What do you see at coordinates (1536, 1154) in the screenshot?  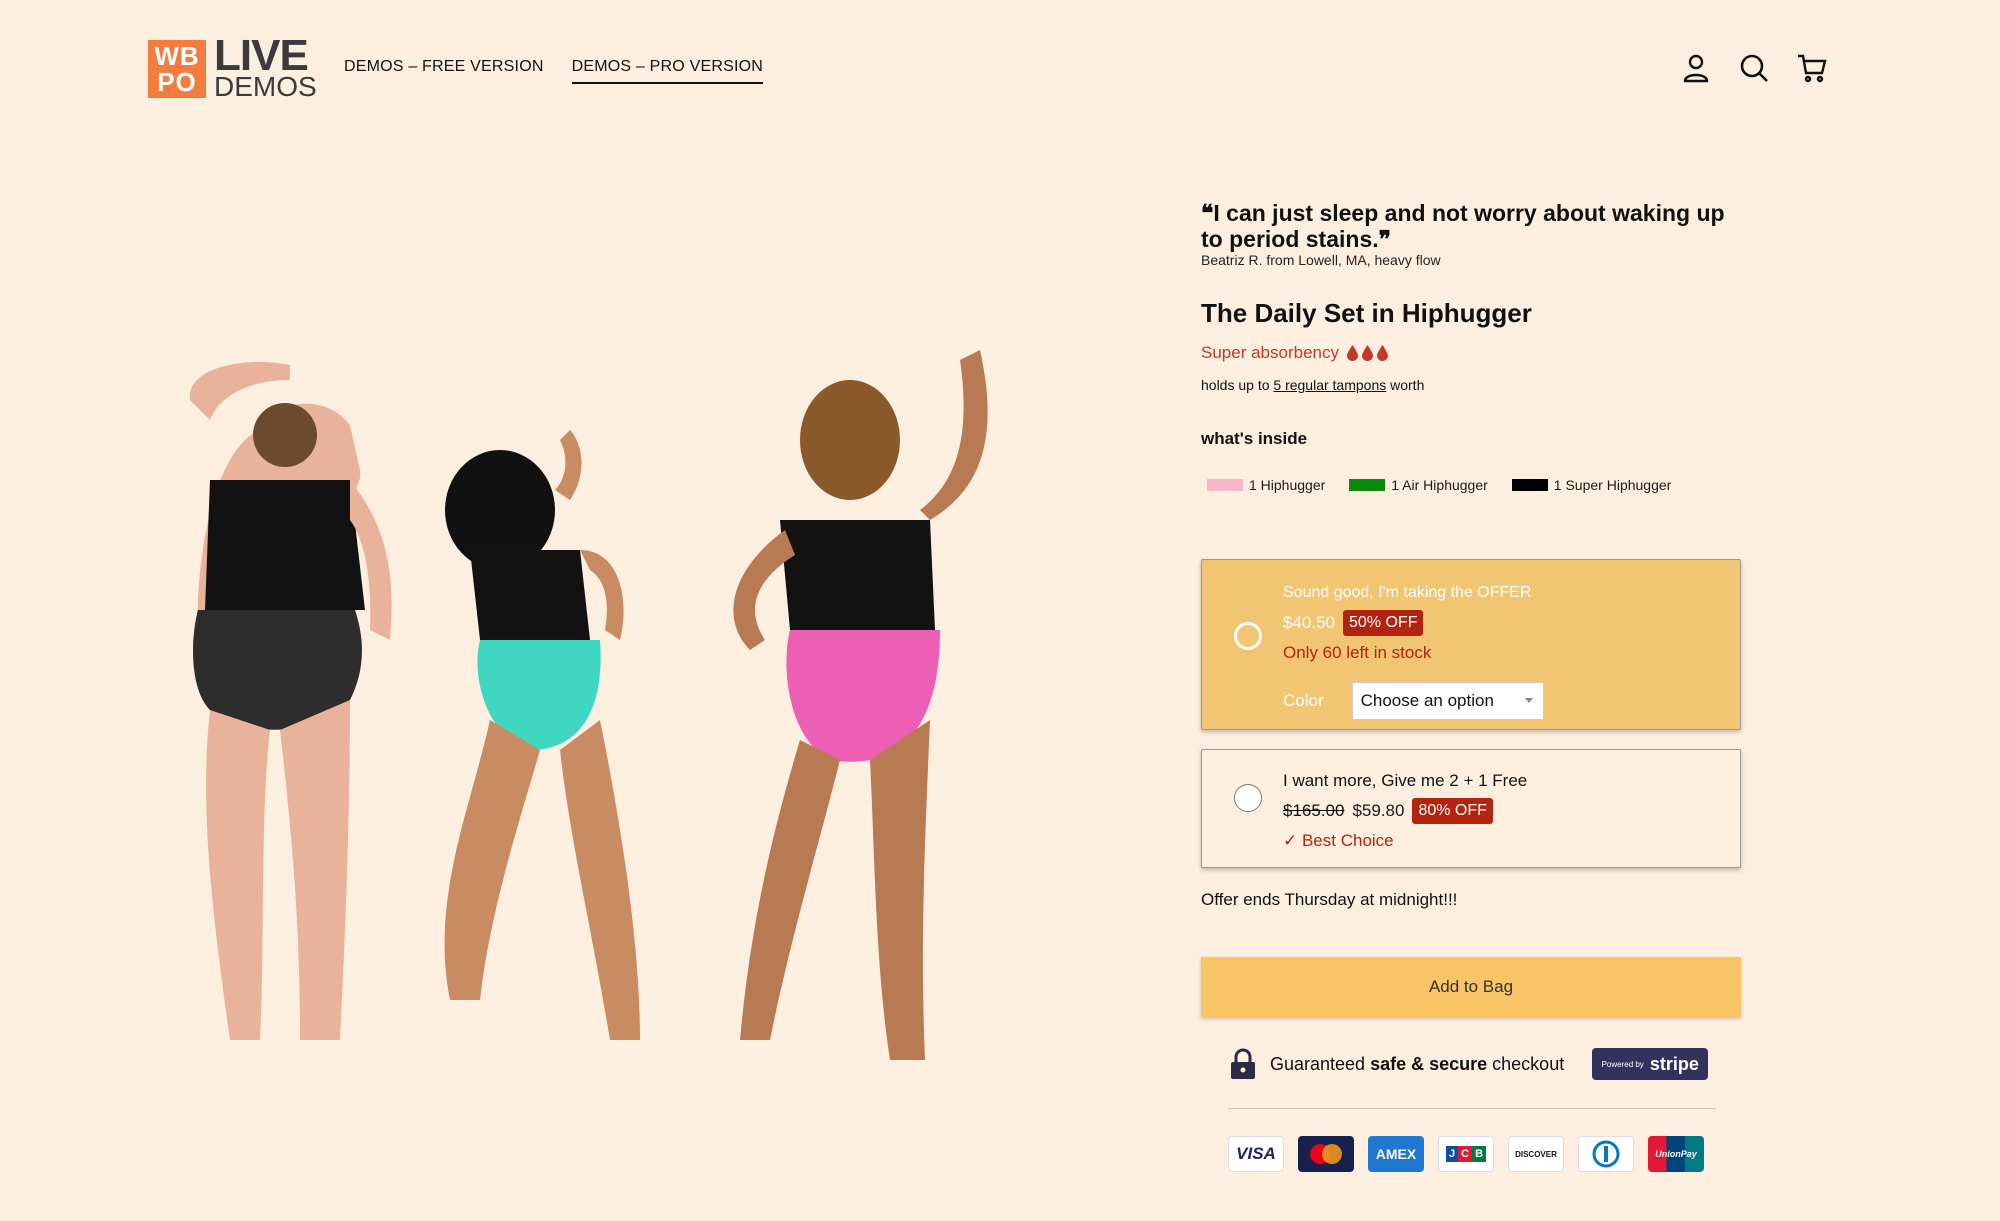 I see `discover-card-icon: DISCOVER` at bounding box center [1536, 1154].